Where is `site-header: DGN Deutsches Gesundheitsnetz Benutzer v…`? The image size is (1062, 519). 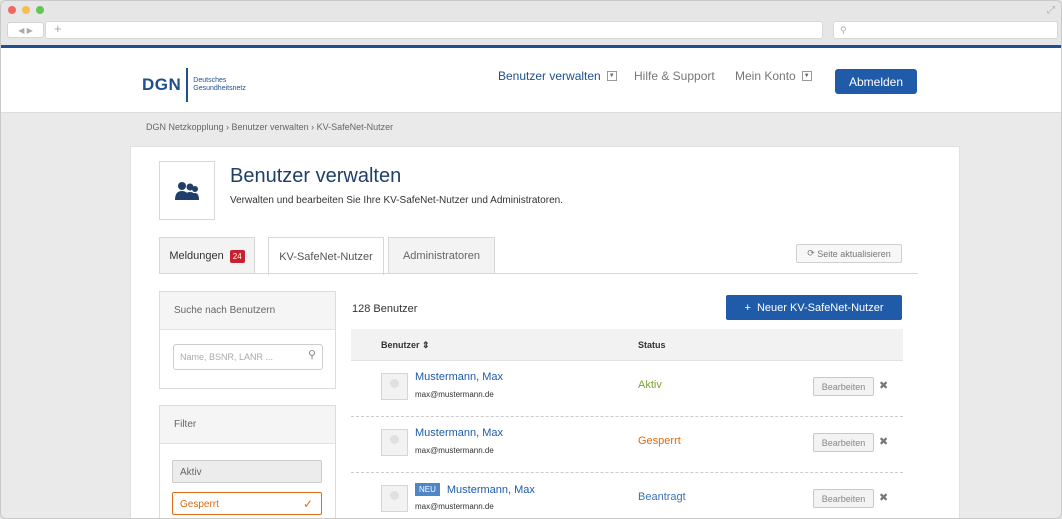 site-header: DGN Deutsches Gesundheitsnetz Benutzer v… is located at coordinates (531, 79).